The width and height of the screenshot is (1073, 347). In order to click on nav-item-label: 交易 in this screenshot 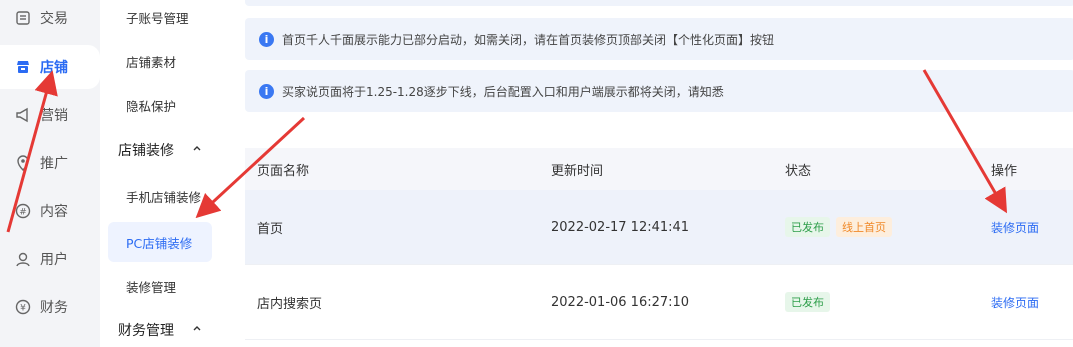, I will do `click(54, 19)`.